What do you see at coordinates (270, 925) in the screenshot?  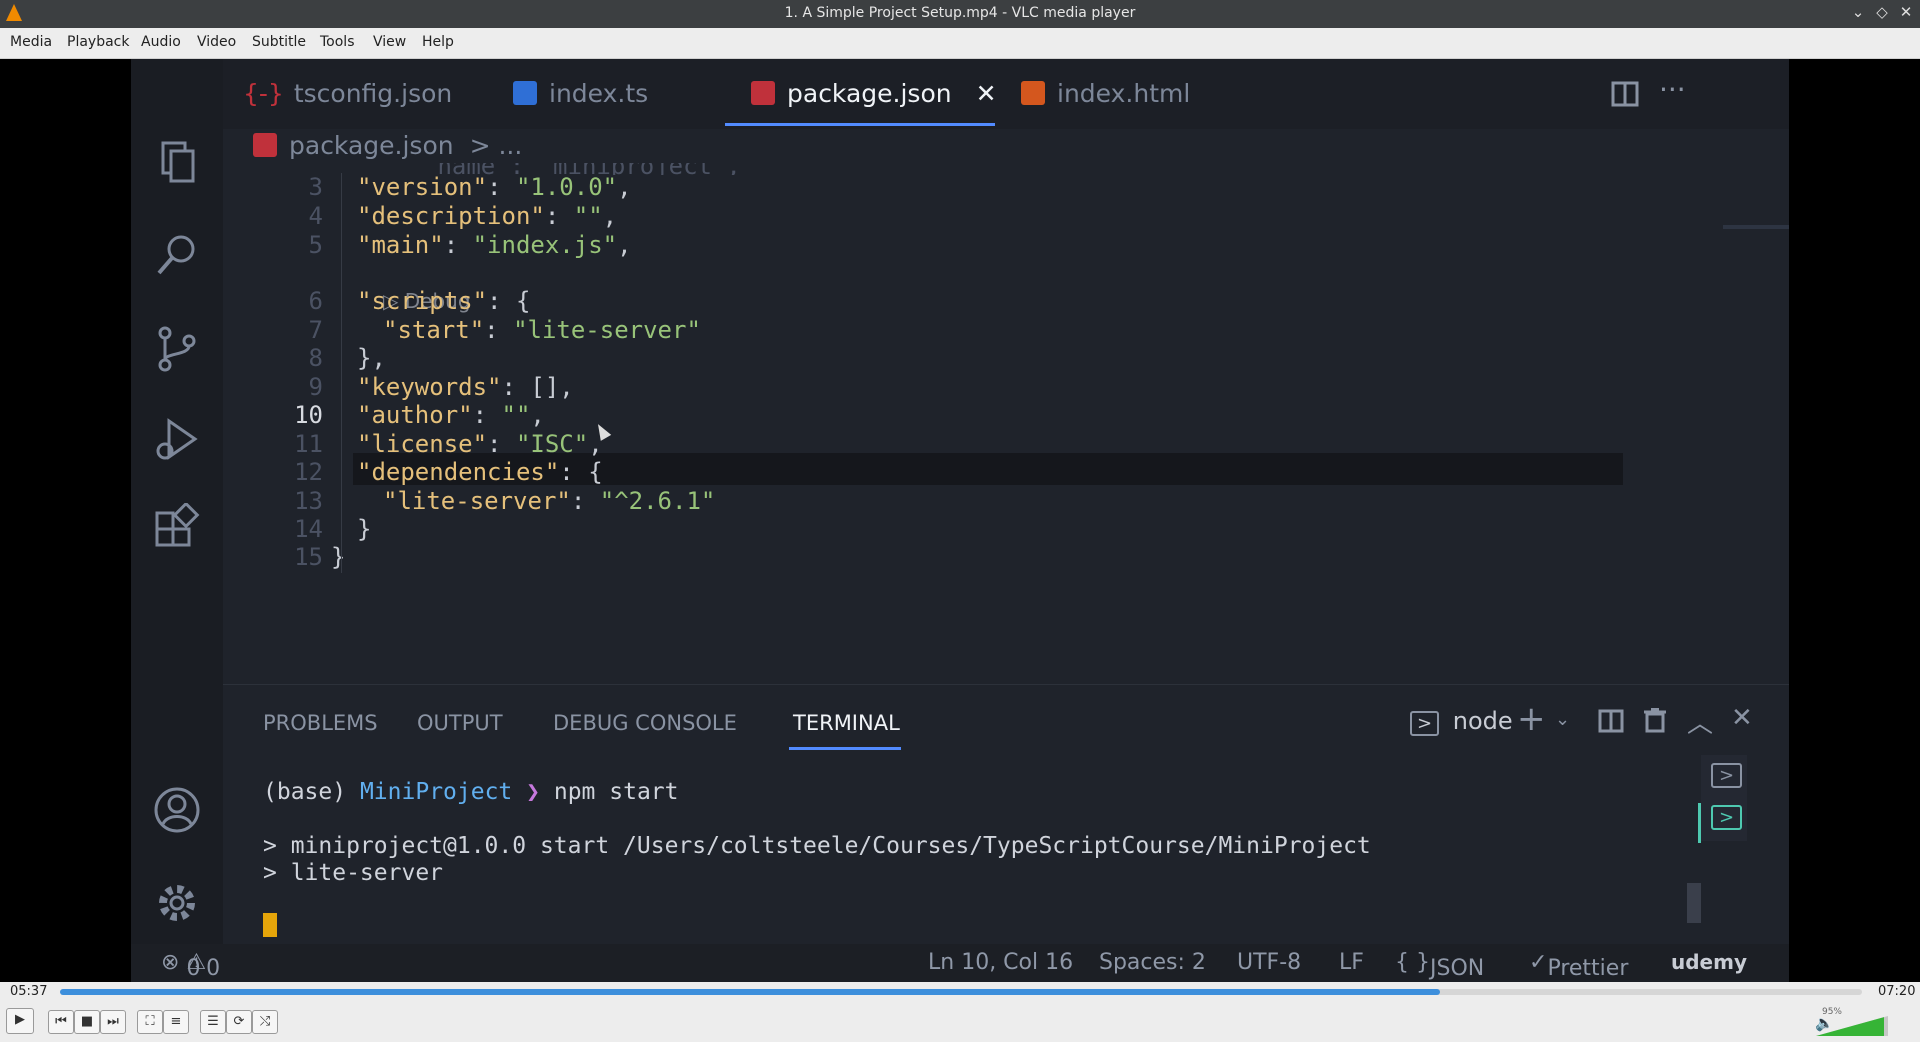 I see `terminal-cursor` at bounding box center [270, 925].